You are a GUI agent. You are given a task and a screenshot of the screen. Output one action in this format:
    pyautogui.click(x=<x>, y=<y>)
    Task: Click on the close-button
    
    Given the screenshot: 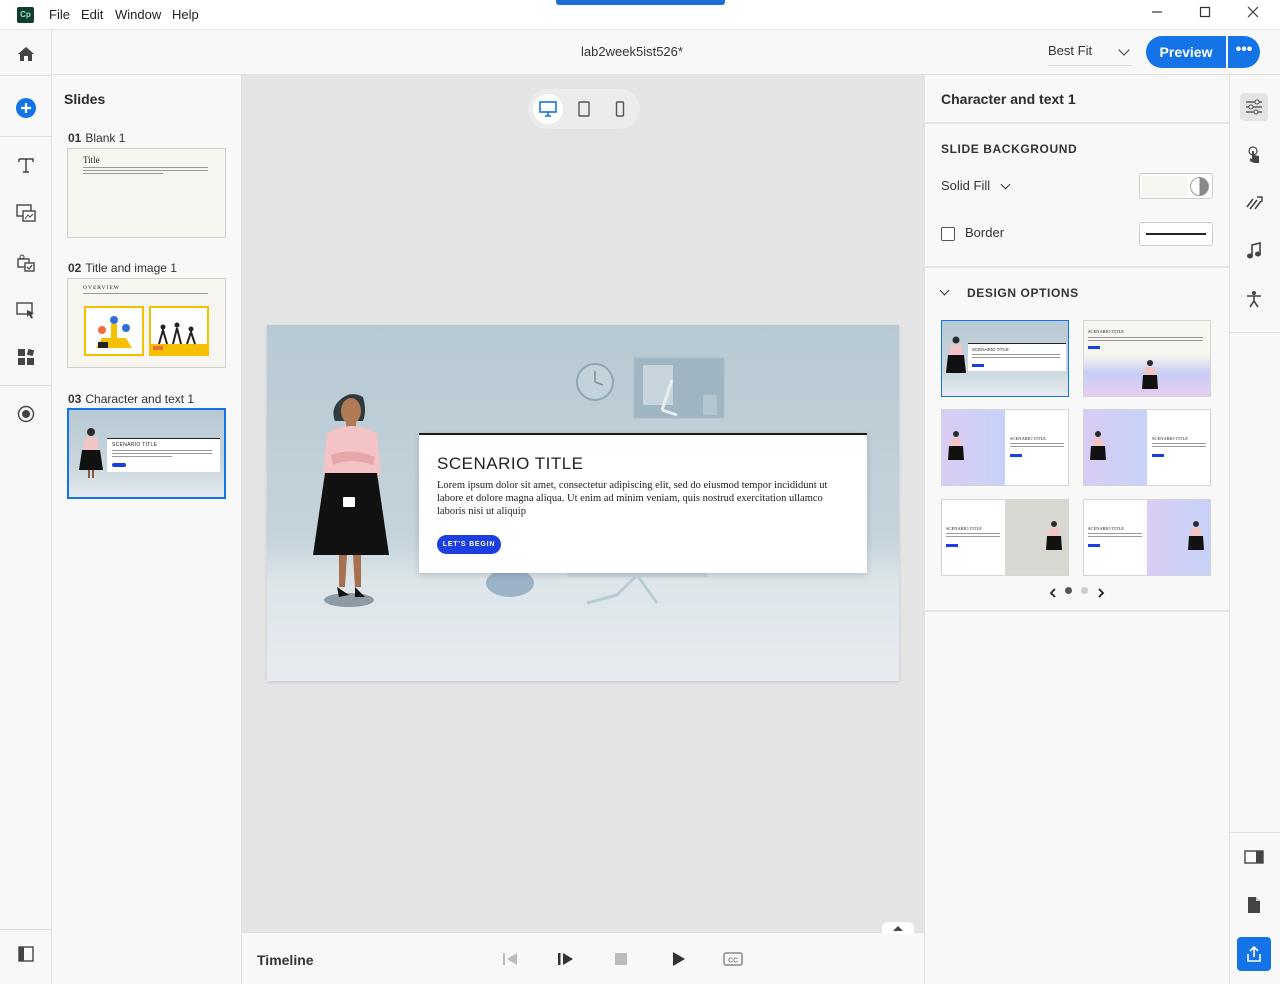 What is the action you would take?
    pyautogui.click(x=1253, y=15)
    